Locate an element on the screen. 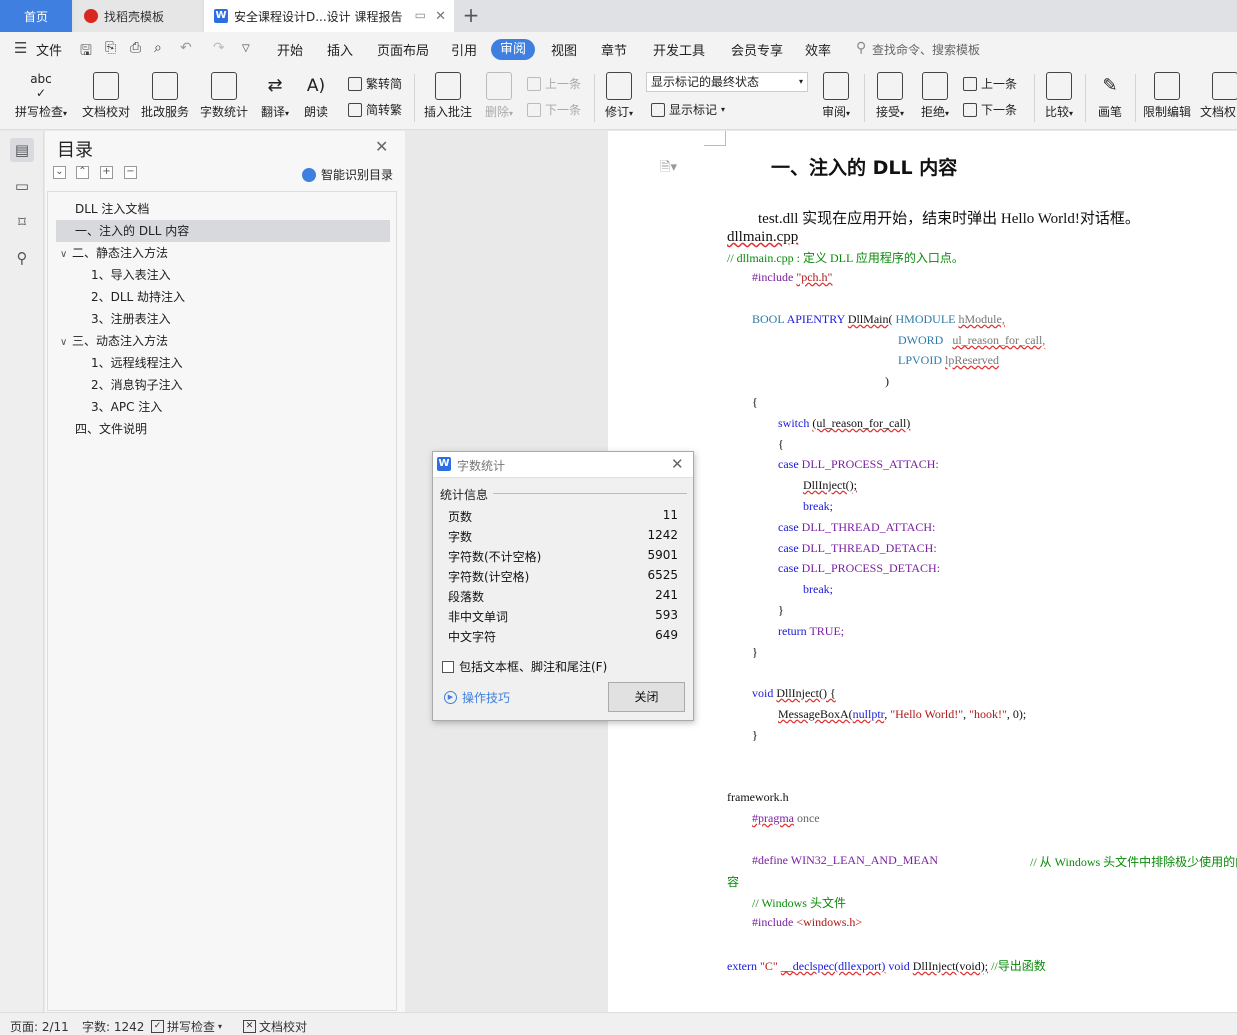 The width and height of the screenshot is (1237, 1035). menu-view: 视图 is located at coordinates (564, 49).